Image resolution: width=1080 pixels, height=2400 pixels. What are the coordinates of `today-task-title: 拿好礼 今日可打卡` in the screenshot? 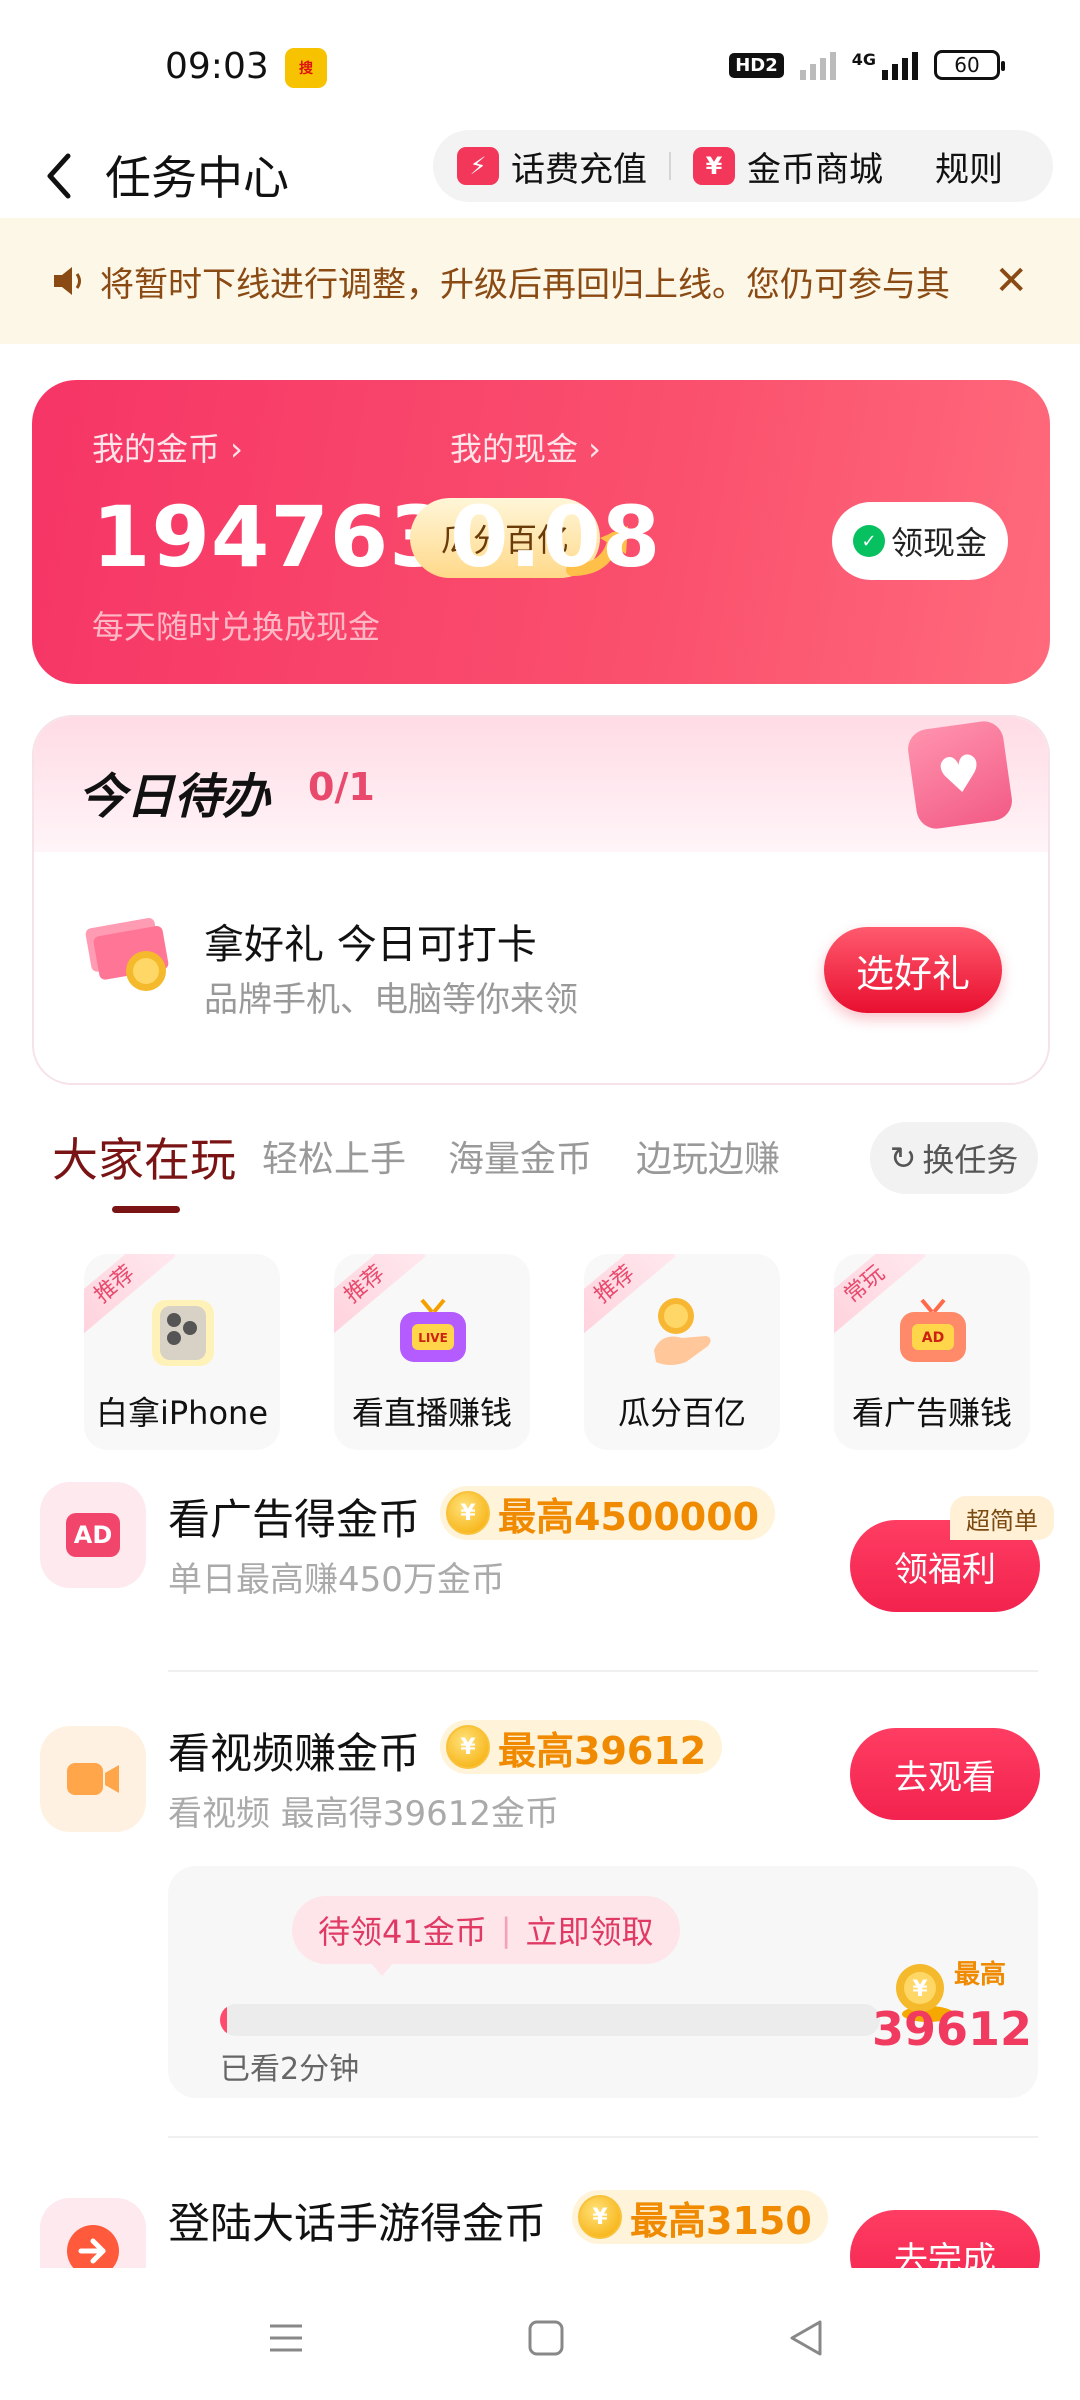 It's located at (370, 945).